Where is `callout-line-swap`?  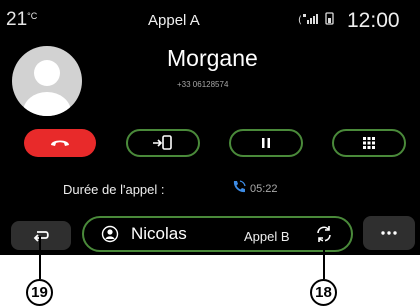
callout-line-swap is located at coordinates (324, 259).